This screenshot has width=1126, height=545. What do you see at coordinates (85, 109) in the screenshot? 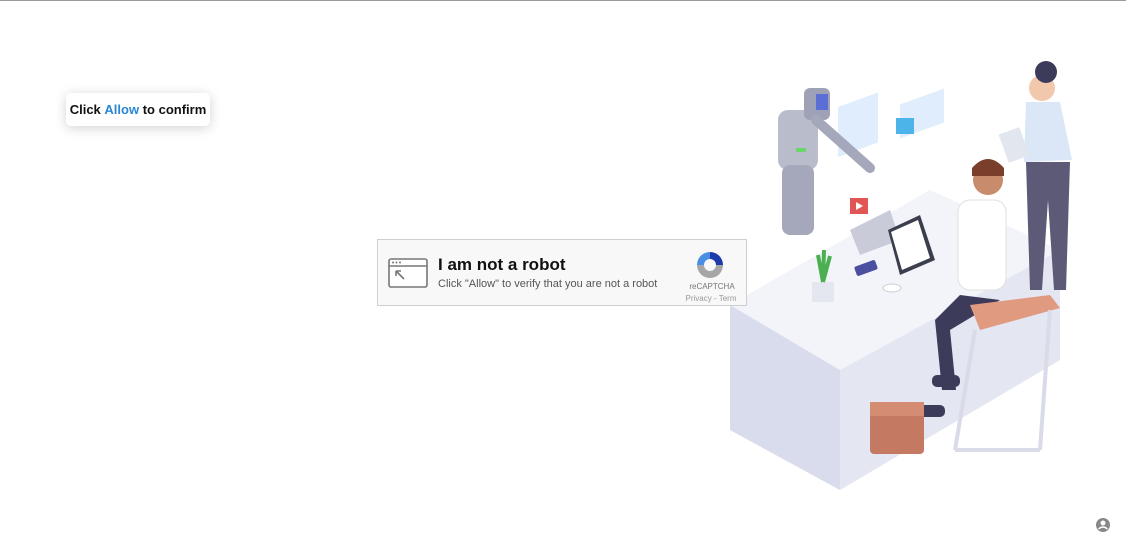
I see `prompt-prefix: Click` at bounding box center [85, 109].